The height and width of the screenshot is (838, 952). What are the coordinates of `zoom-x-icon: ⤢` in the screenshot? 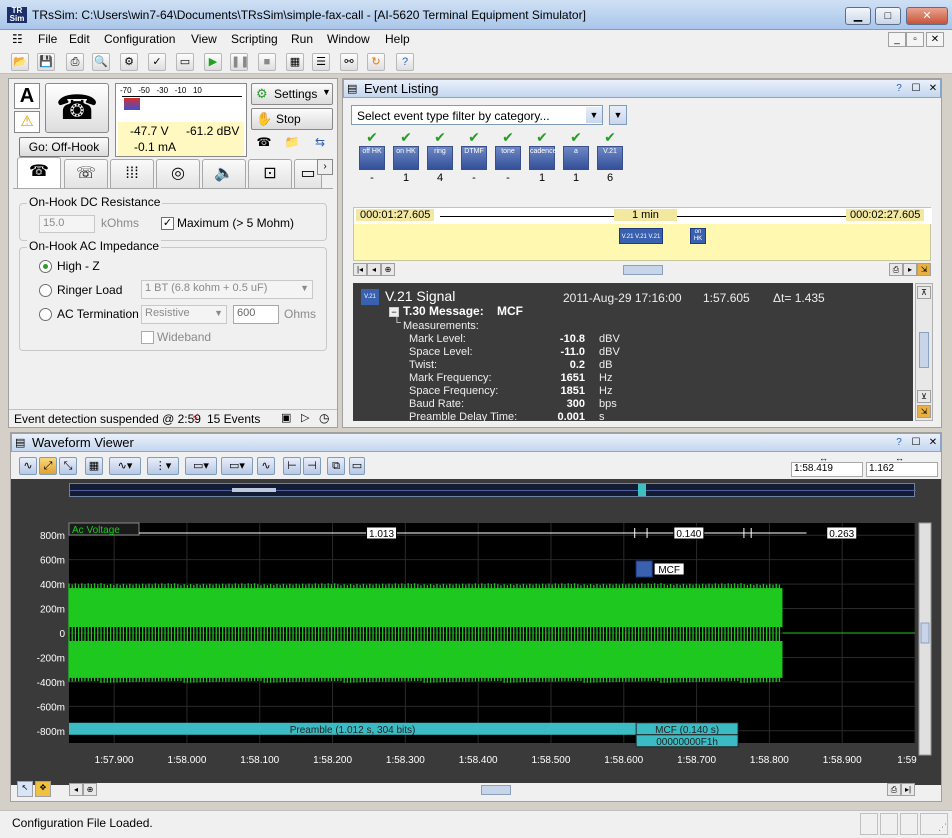 It's located at (48, 466).